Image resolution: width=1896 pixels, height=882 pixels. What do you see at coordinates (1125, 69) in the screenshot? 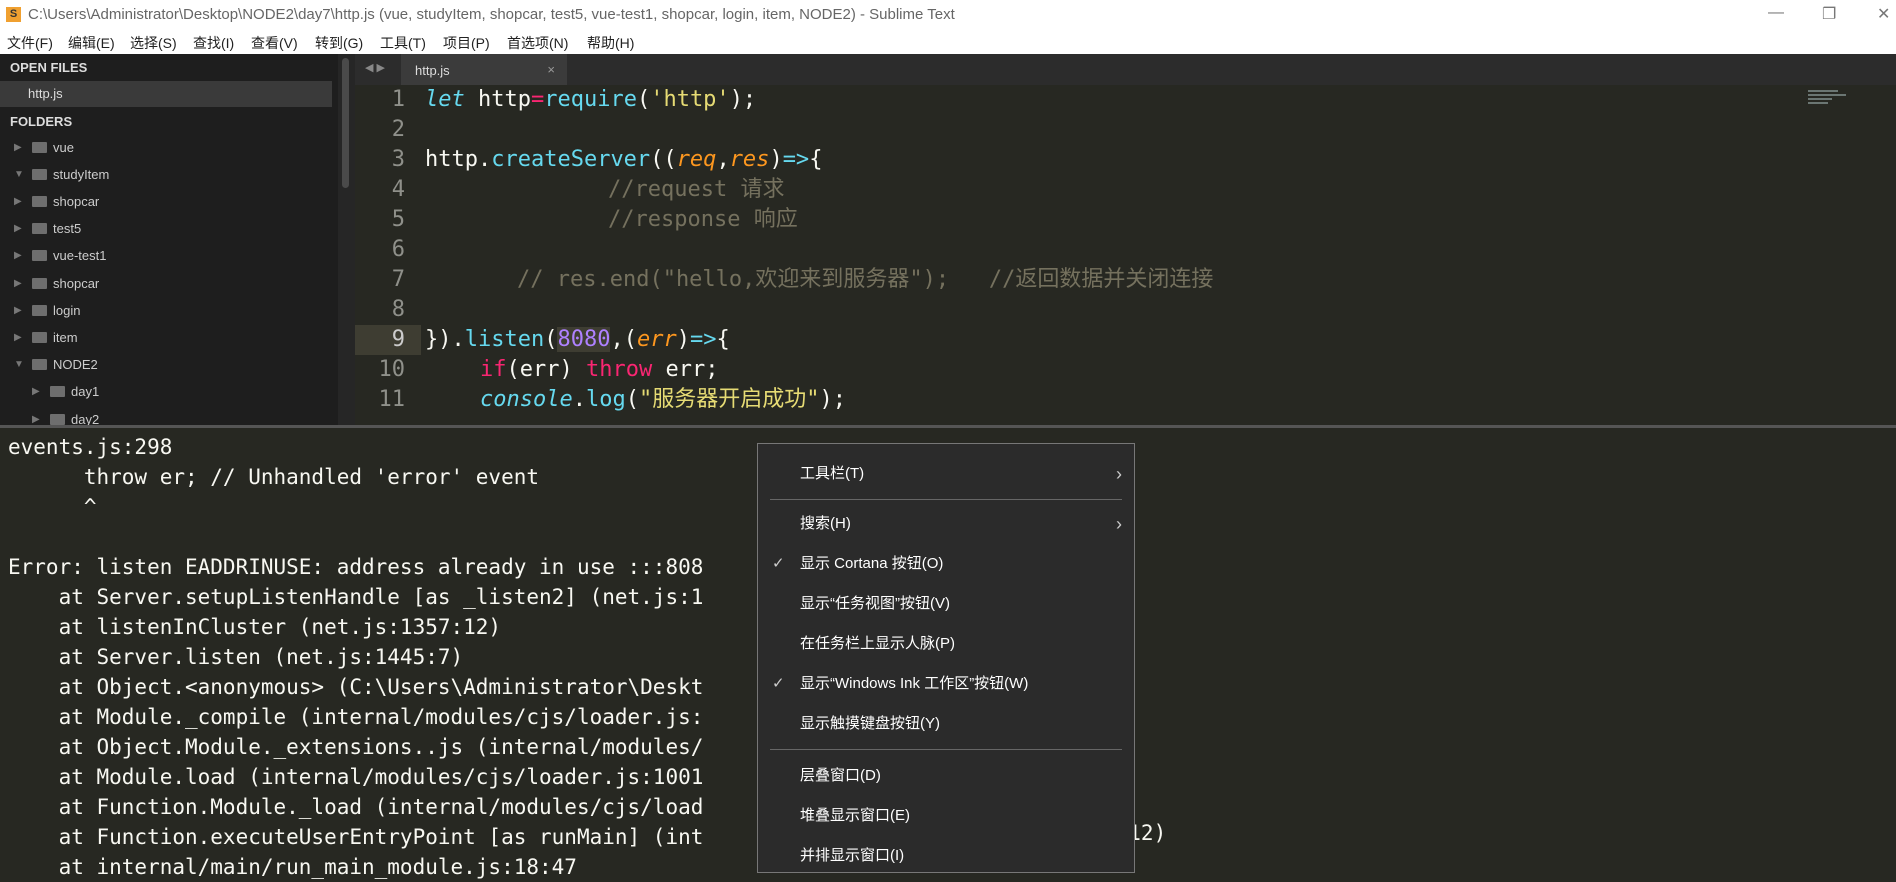
I see `tab-bar: ◀ ▶ http.js ×` at bounding box center [1125, 69].